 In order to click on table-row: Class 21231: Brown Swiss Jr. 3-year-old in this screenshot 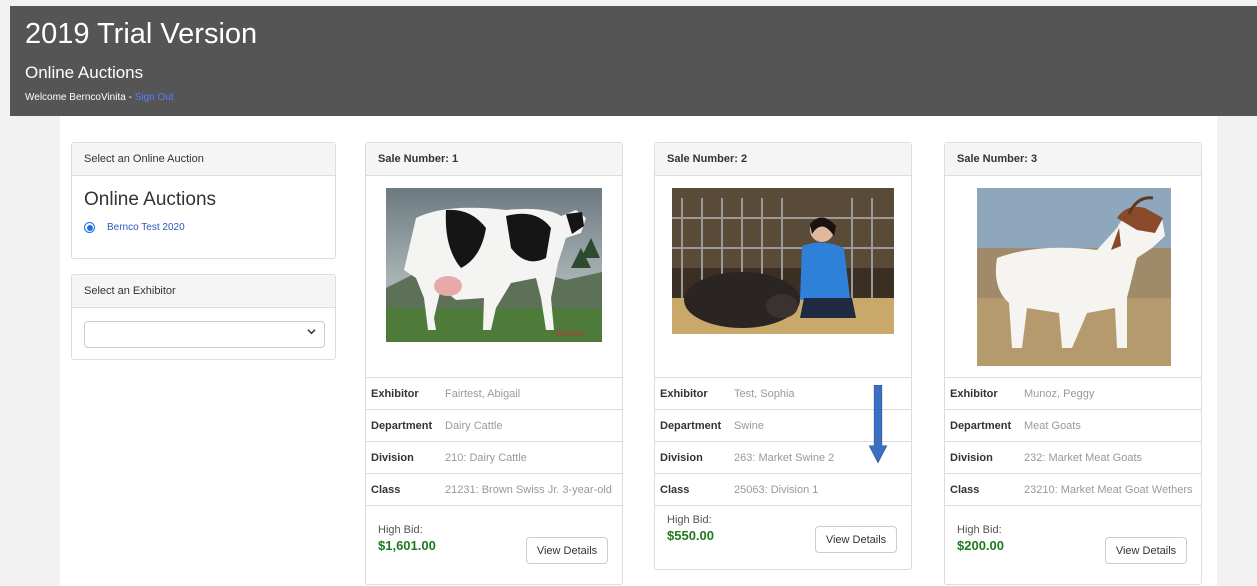, I will do `click(494, 489)`.